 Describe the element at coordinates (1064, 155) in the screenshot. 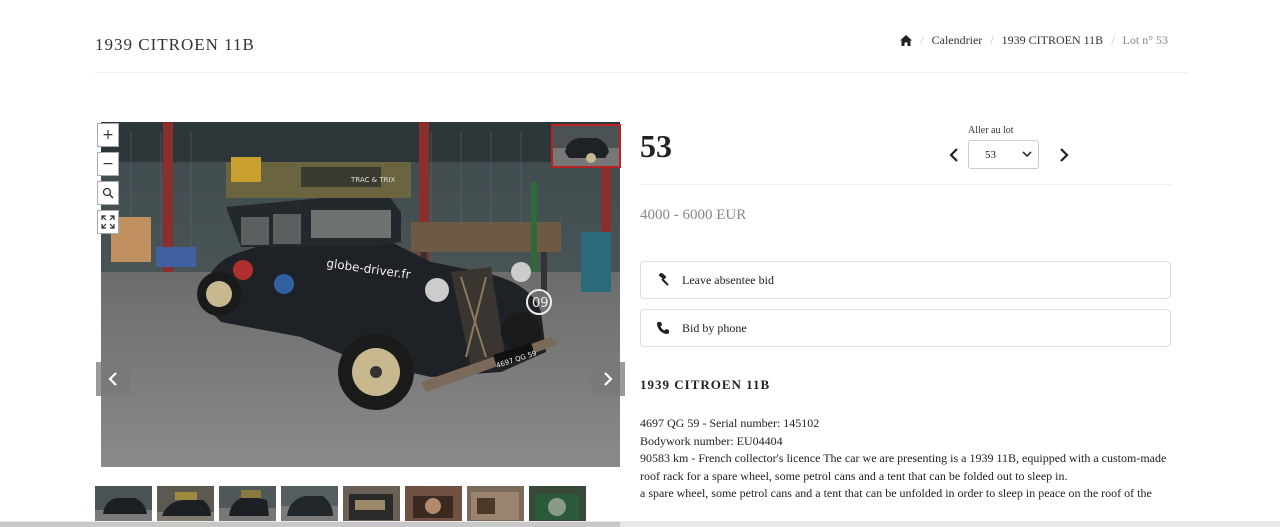

I see `next-lot-icon` at that location.